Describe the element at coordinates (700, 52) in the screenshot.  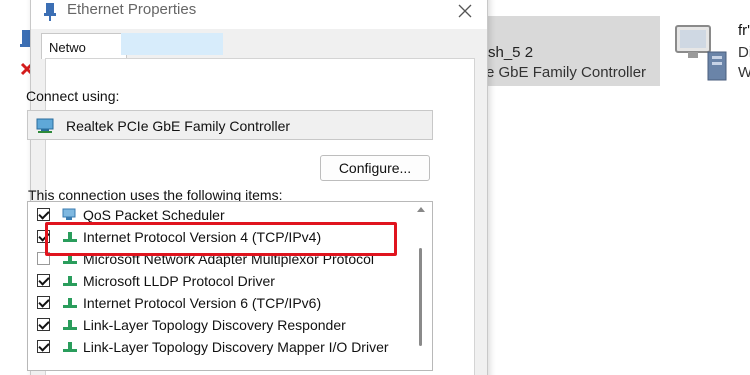
I see `computer-icon` at that location.